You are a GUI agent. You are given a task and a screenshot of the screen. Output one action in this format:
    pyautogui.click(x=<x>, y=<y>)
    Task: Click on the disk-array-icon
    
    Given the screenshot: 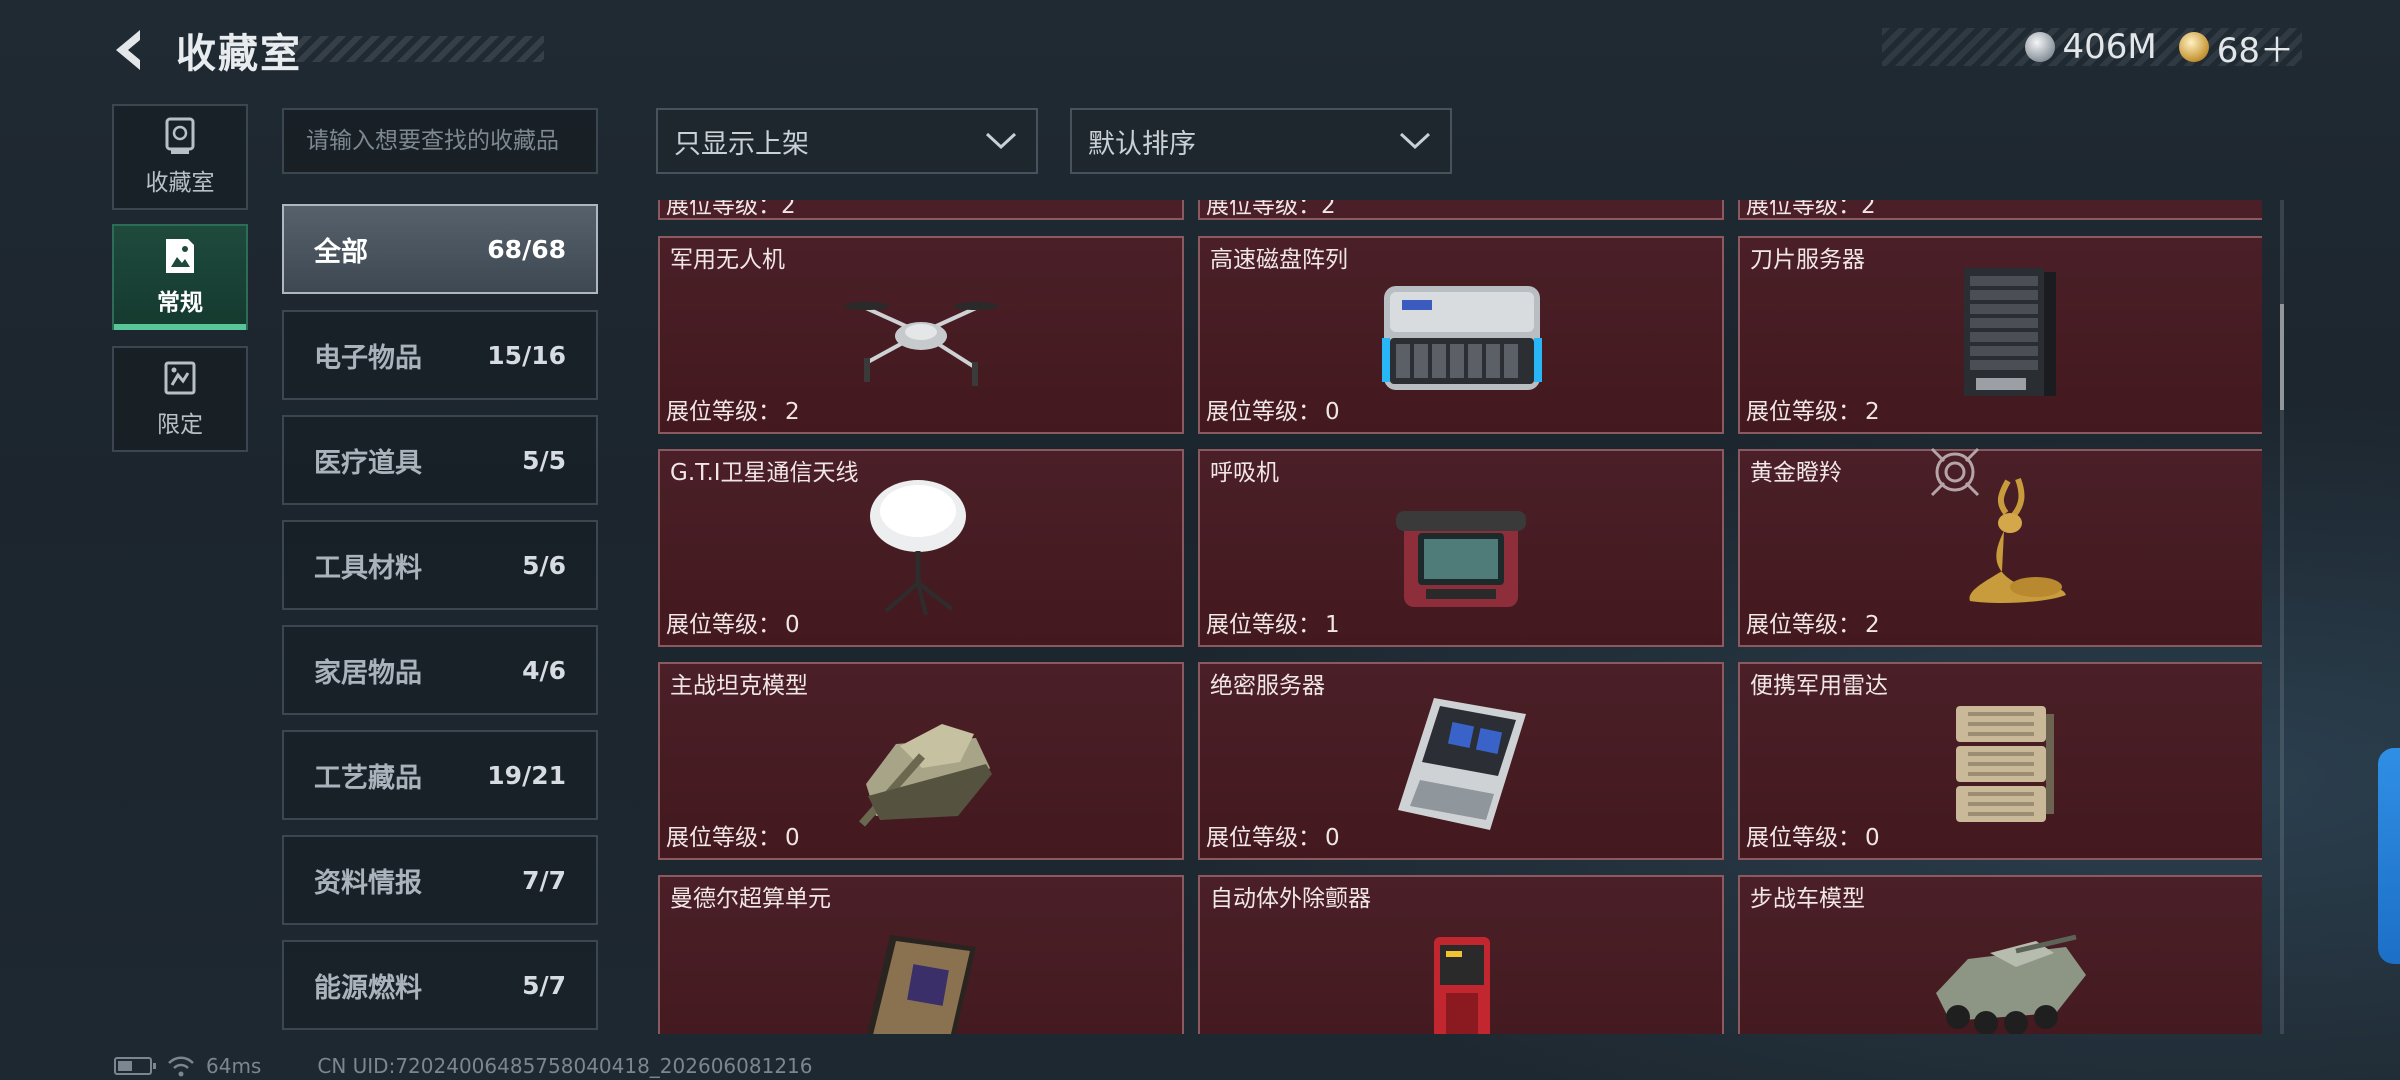 What is the action you would take?
    pyautogui.click(x=1462, y=338)
    